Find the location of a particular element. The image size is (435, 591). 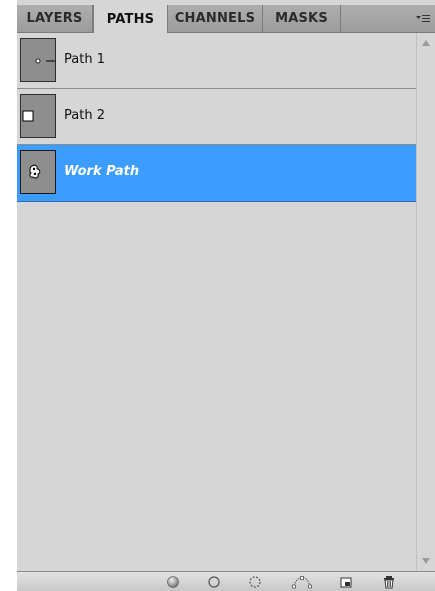

panel-menu-button is located at coordinates (423, 18).